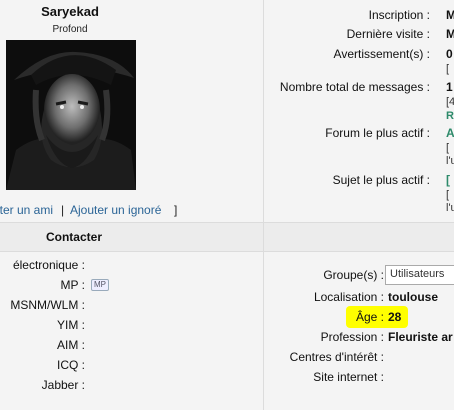 This screenshot has height=410, width=454. What do you see at coordinates (70, 29) in the screenshot?
I see `user-rank: Profond` at bounding box center [70, 29].